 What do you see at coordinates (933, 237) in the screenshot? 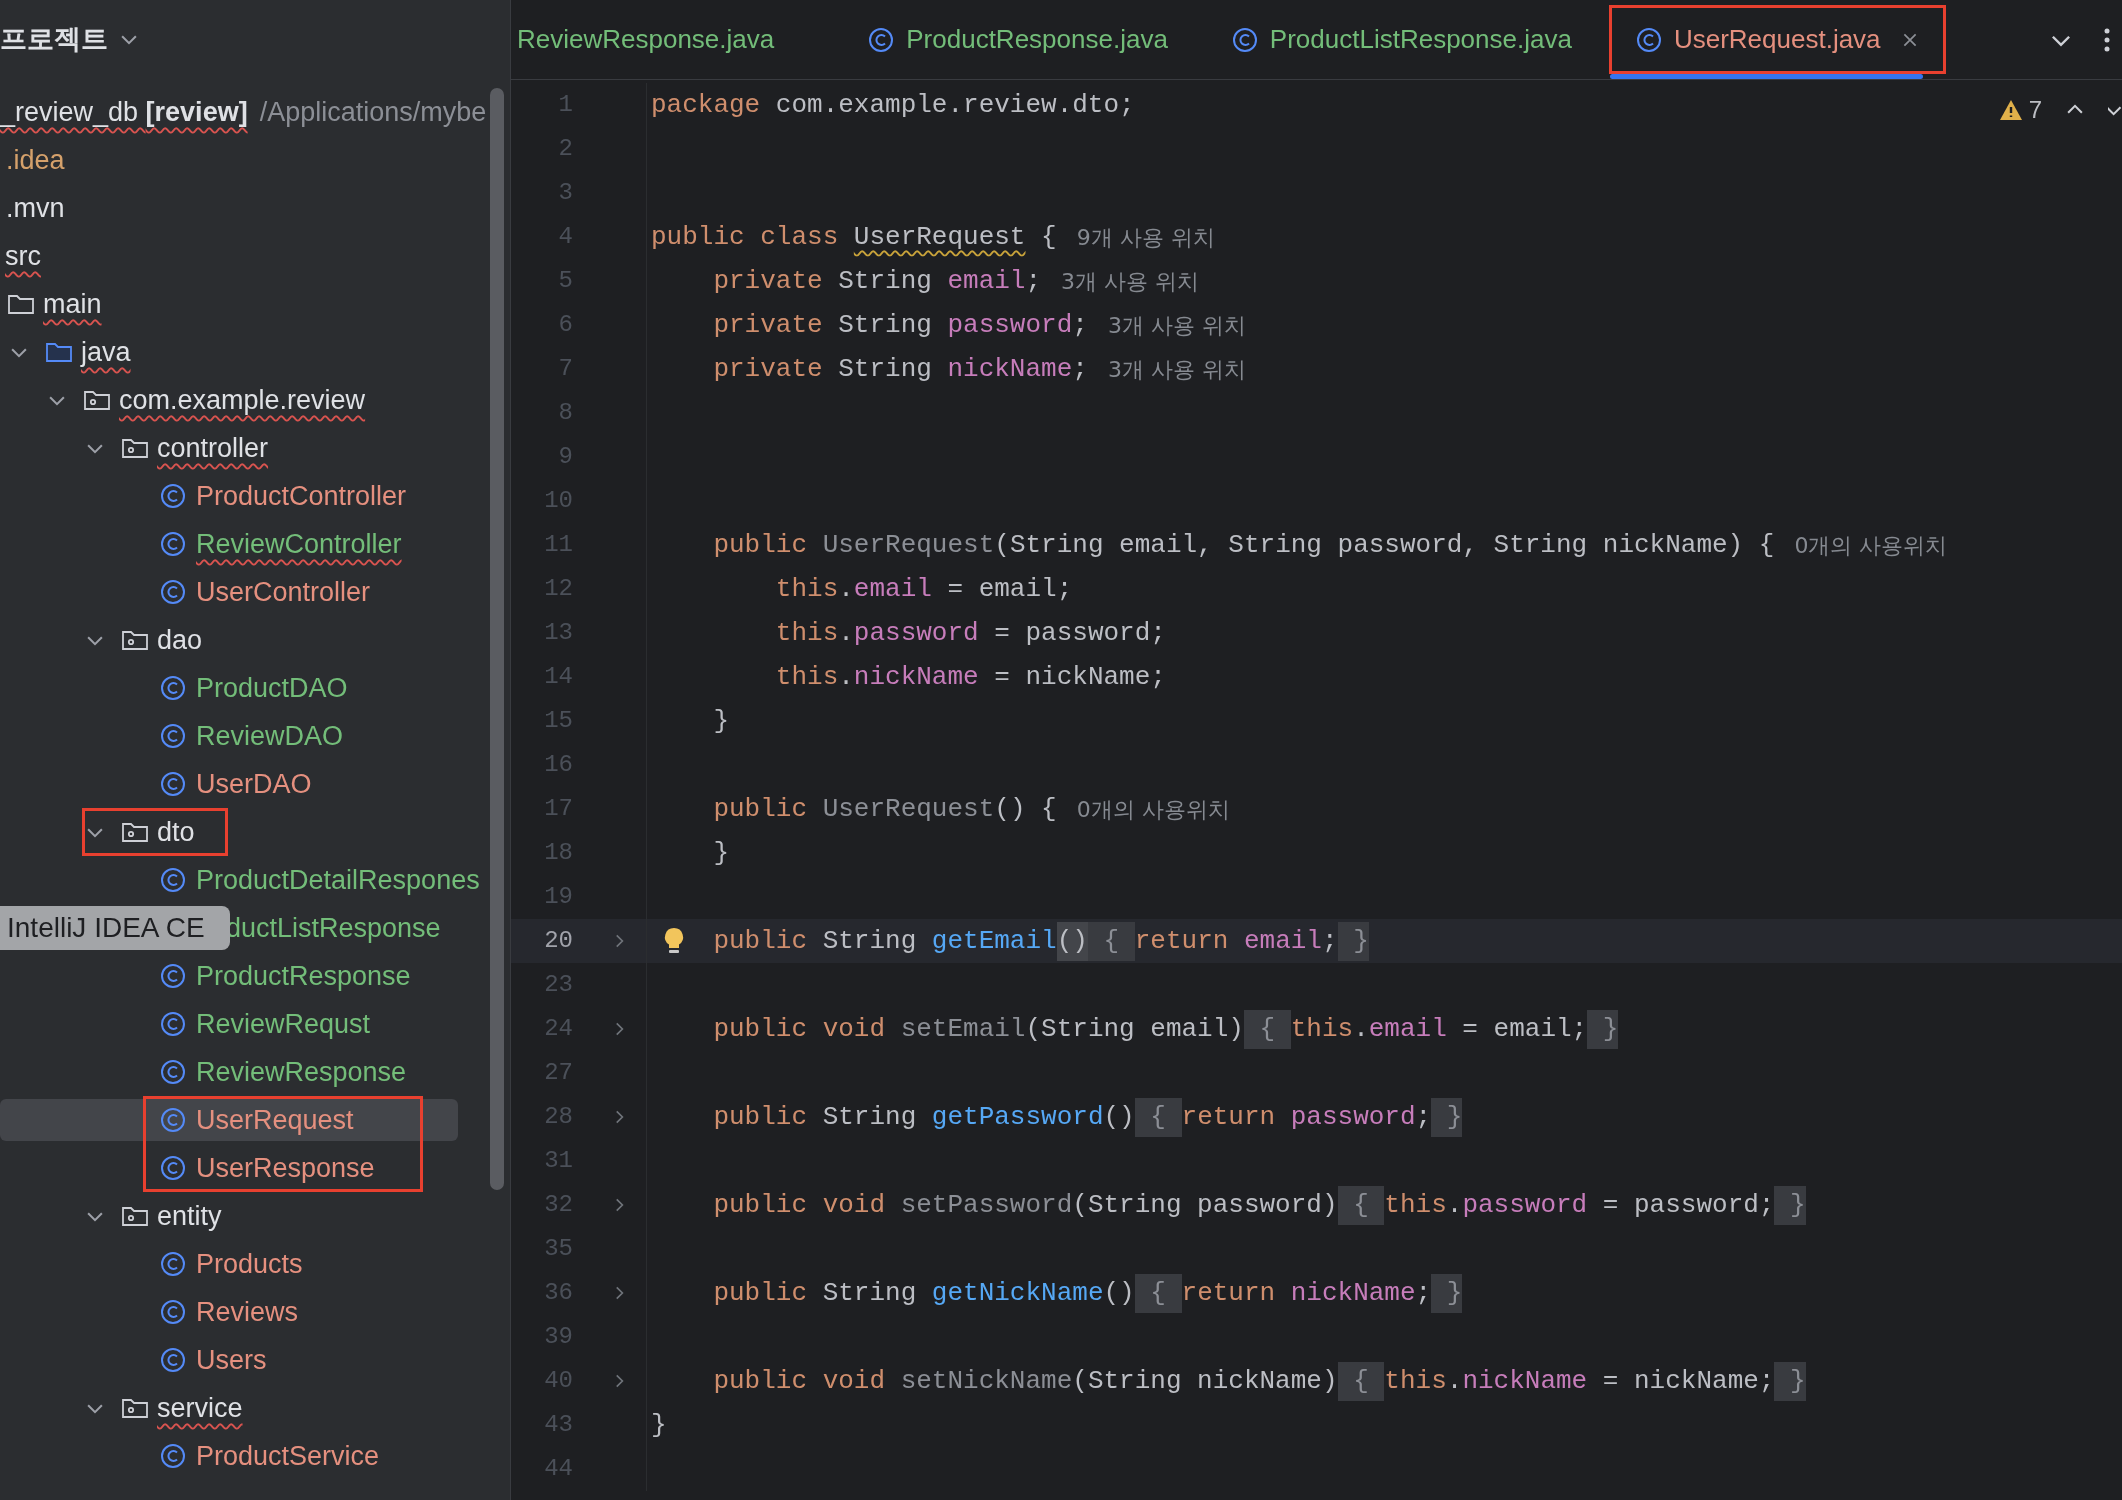
I see `code-line: public class UserRequest { 9개 사용 위치` at bounding box center [933, 237].